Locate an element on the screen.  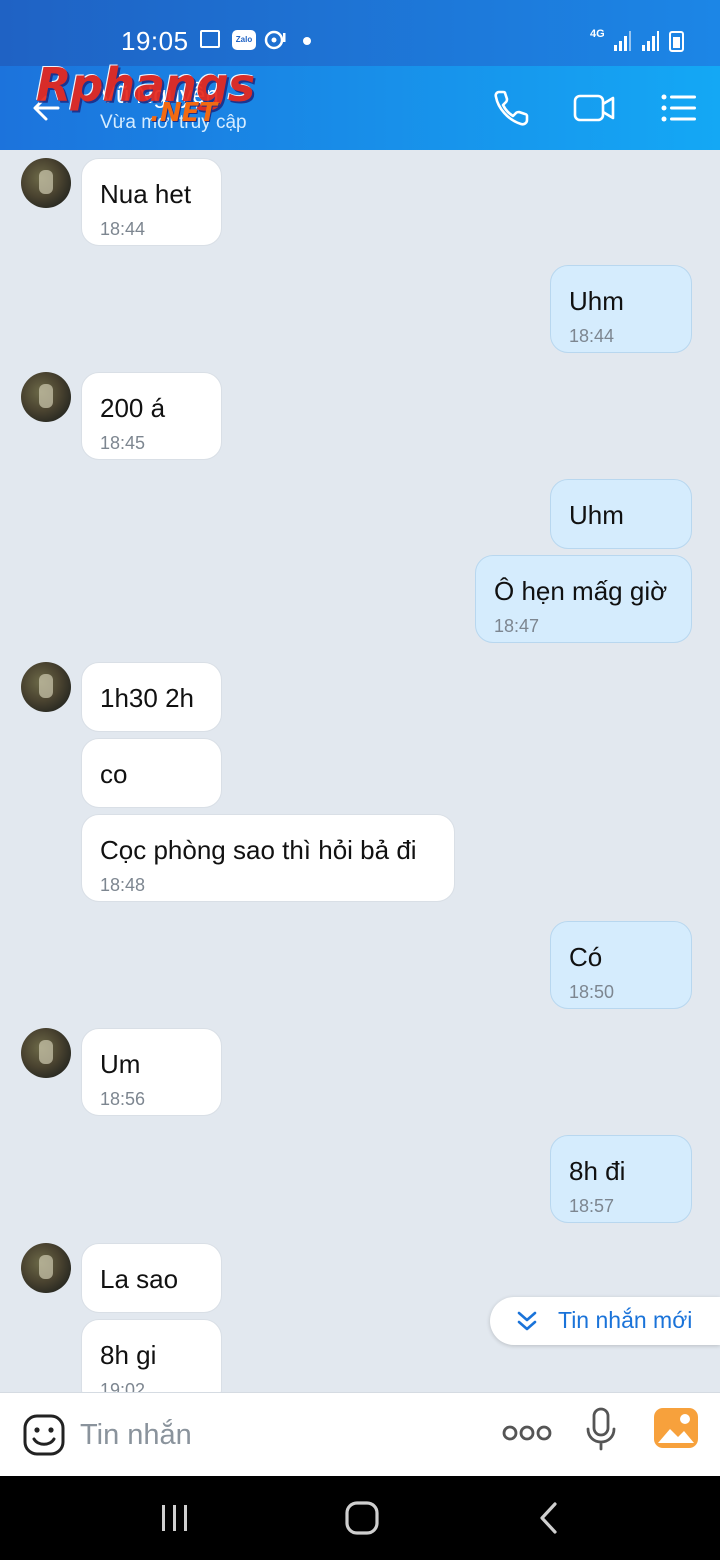
message-bubble-incoming: Cọc phòng sao thì hỏi bả đi 18:48 is located at coordinates (268, 858).